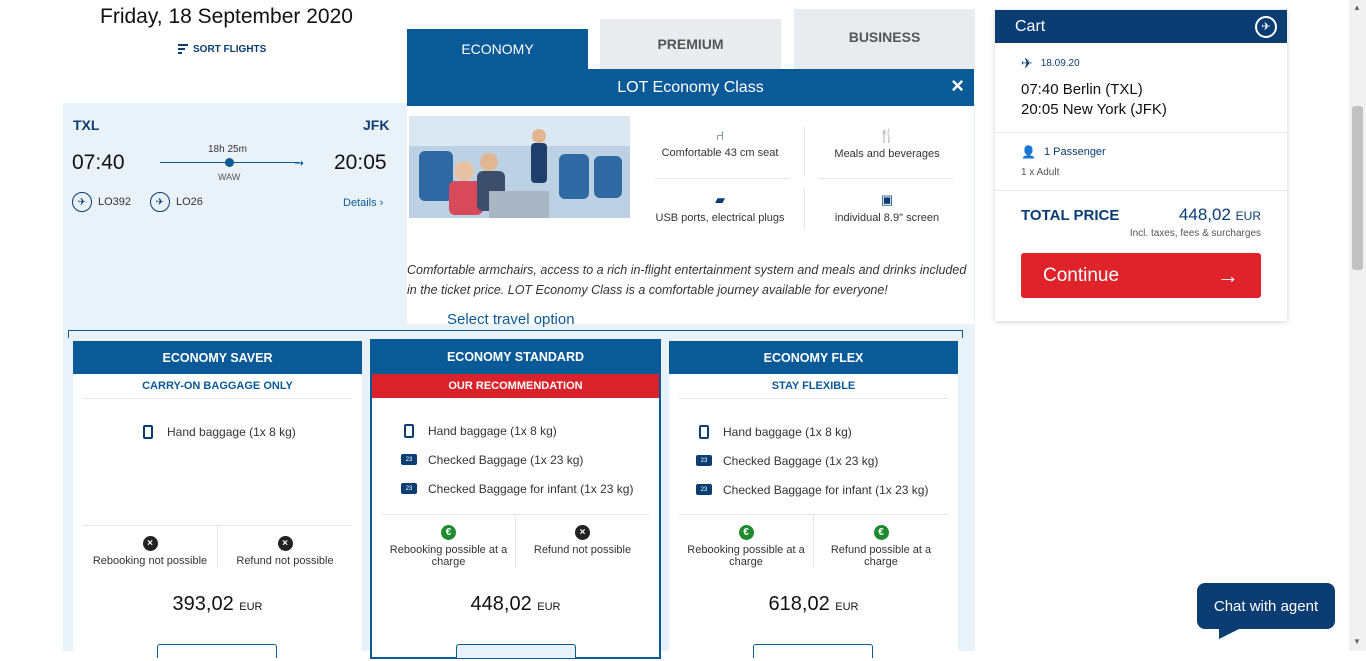  I want to click on fare-price: 393,02 EUR, so click(217, 604).